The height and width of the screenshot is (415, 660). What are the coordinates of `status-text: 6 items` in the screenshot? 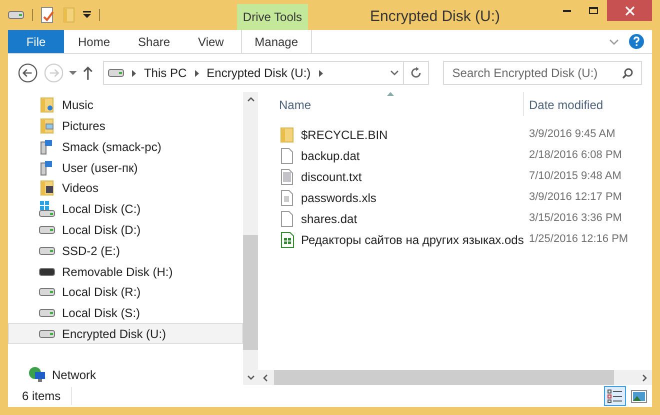 It's located at (40, 396).